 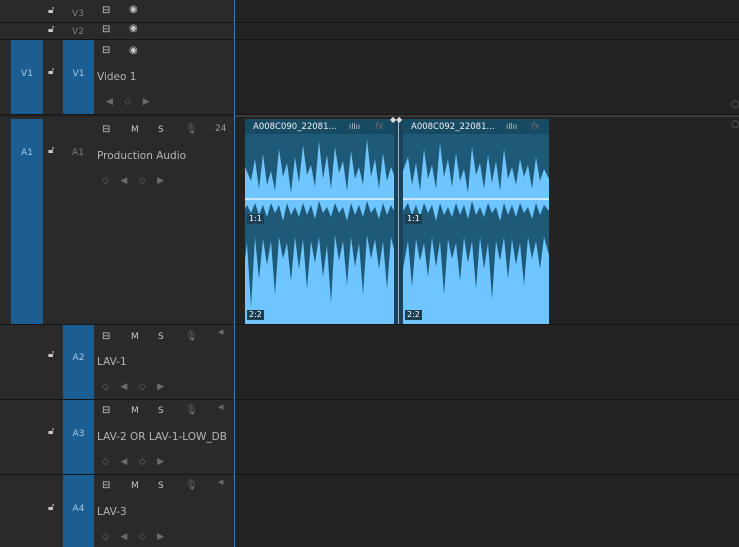 I want to click on edit-point-marker: ◆◆, so click(x=396, y=120).